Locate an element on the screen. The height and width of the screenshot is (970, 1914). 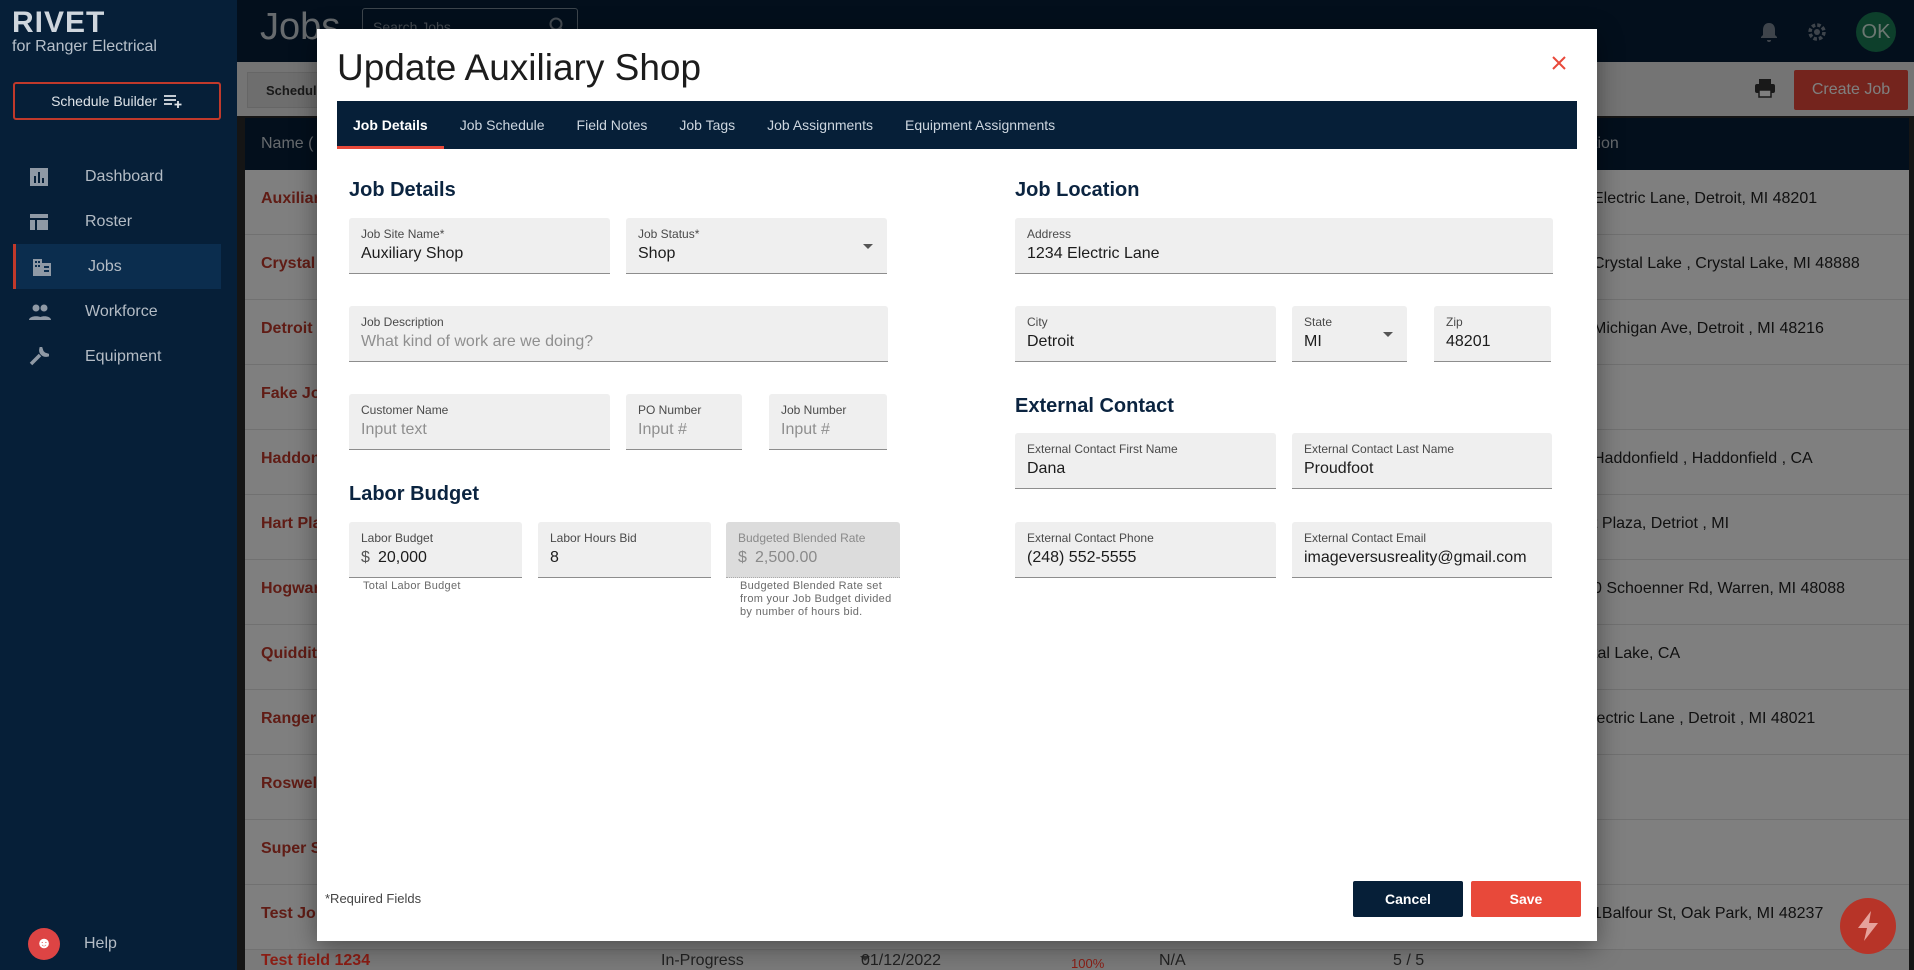
sidebar-item-label: Workforce is located at coordinates (121, 311).